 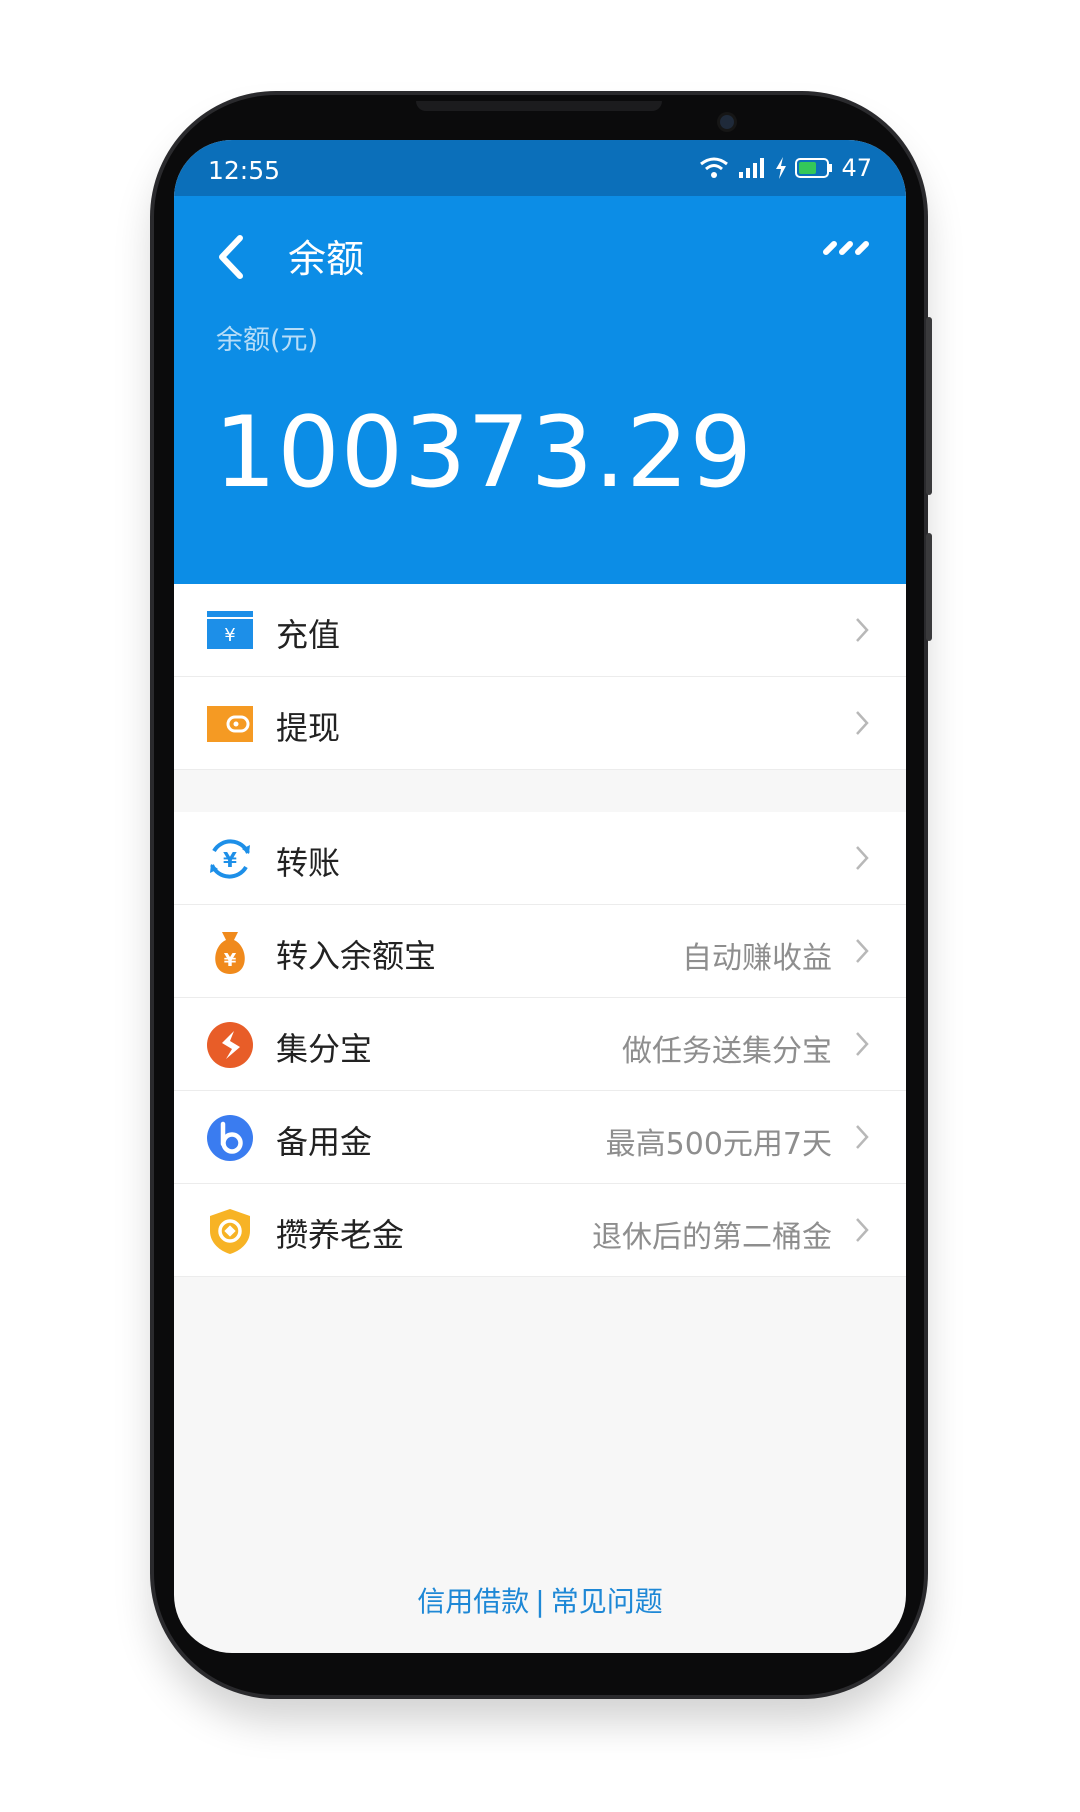 I want to click on charging-icon, so click(x=781, y=168).